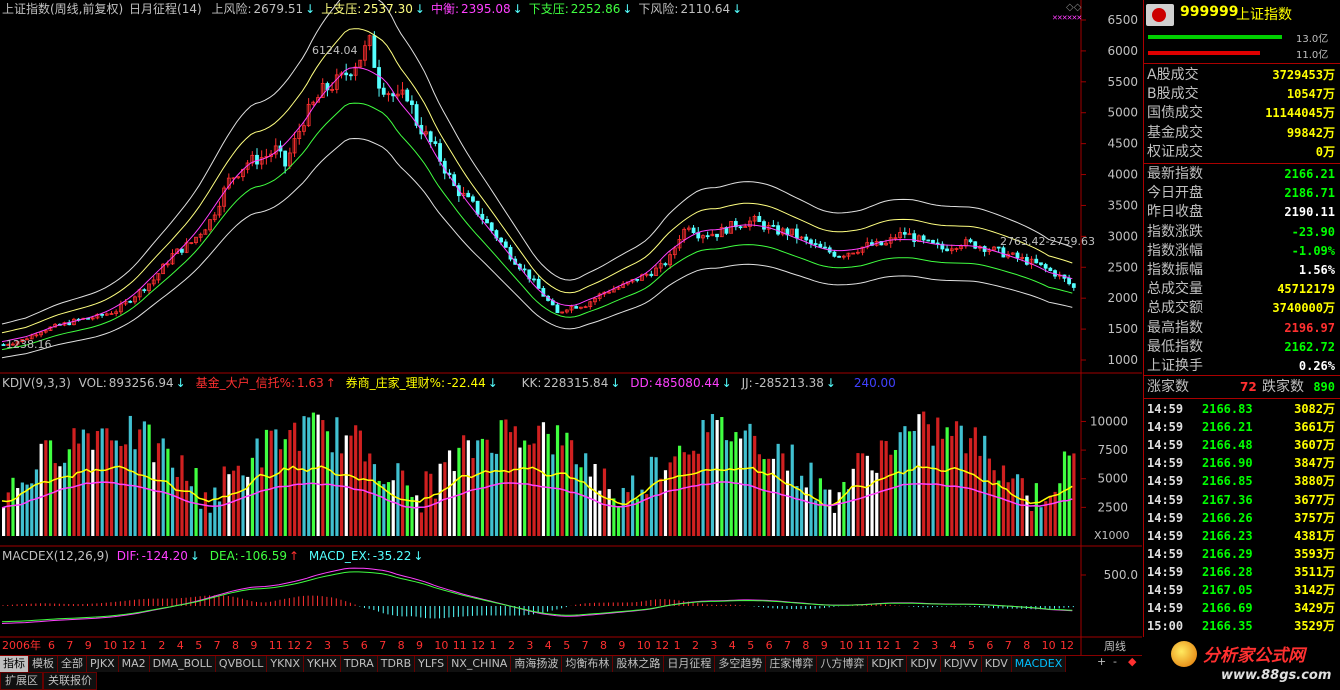 The height and width of the screenshot is (690, 1340). What do you see at coordinates (70, 681) in the screenshot?
I see `tab2-1: 关联报价` at bounding box center [70, 681].